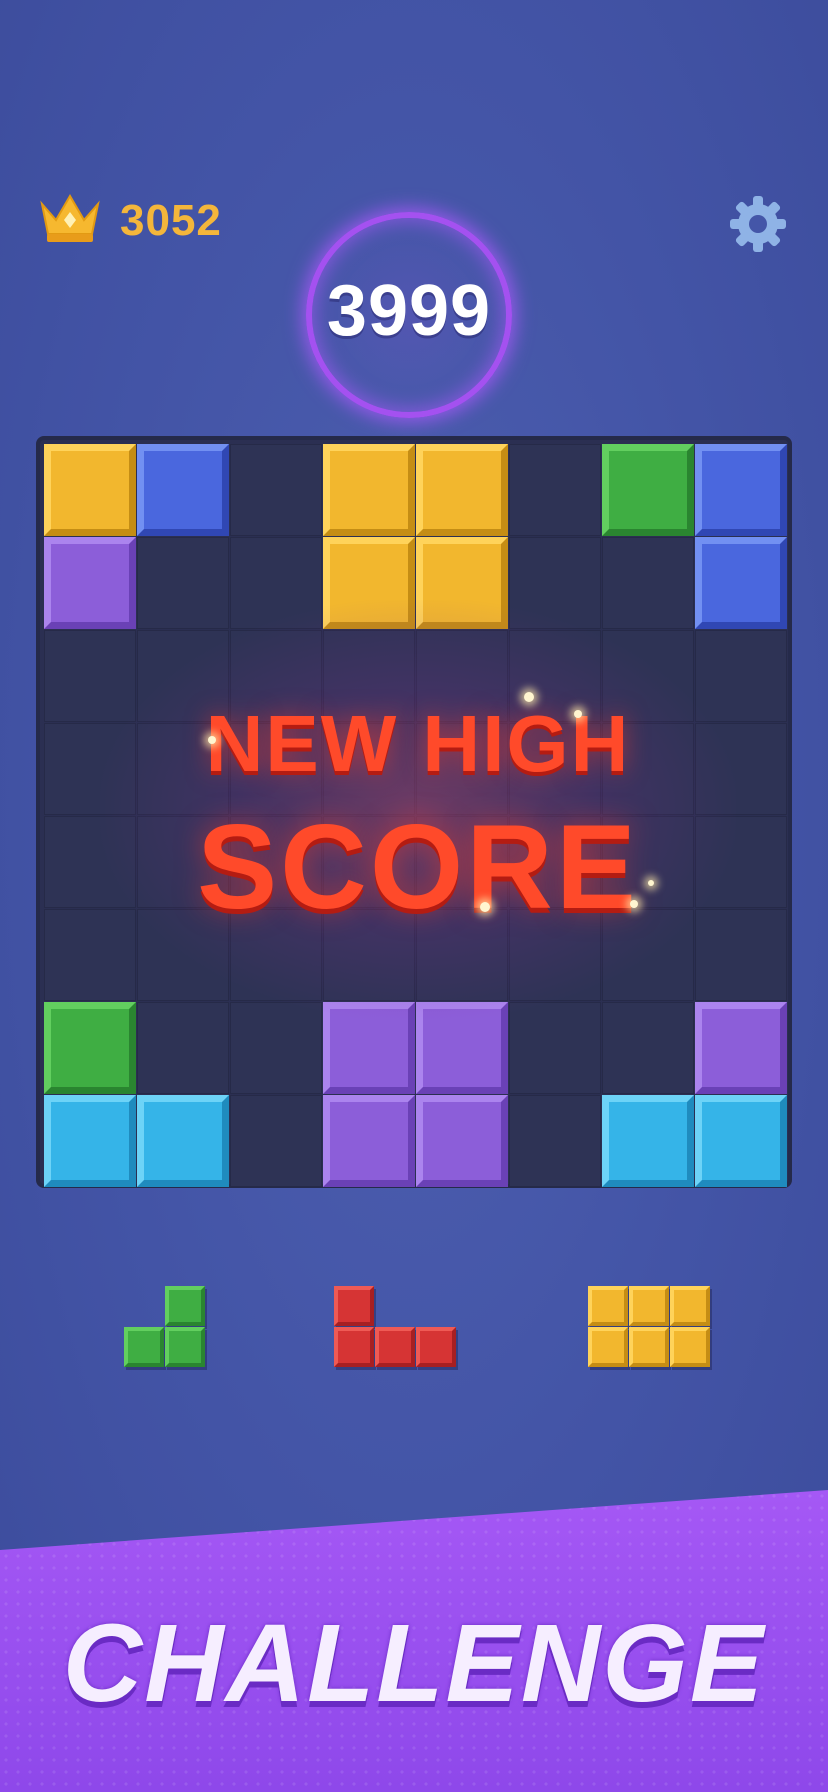 The image size is (828, 1792). Describe the element at coordinates (171, 220) in the screenshot. I see `best-score: 3052` at that location.